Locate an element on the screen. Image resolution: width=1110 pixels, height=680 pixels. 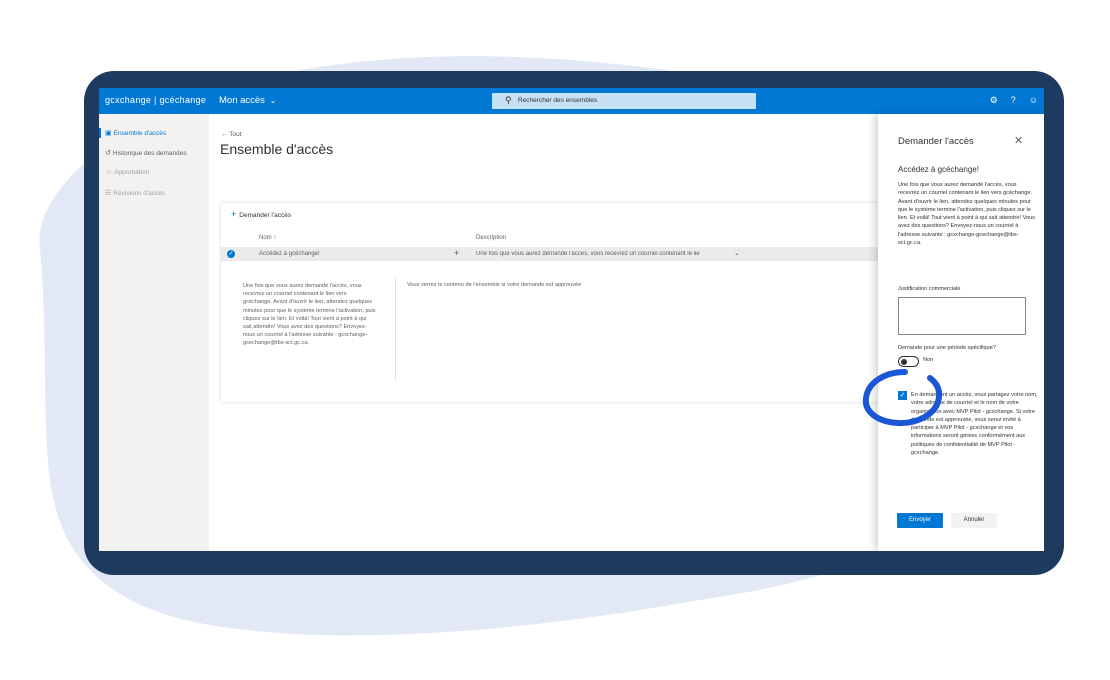
page-title: Ensemble d'accès is located at coordinates (277, 149).